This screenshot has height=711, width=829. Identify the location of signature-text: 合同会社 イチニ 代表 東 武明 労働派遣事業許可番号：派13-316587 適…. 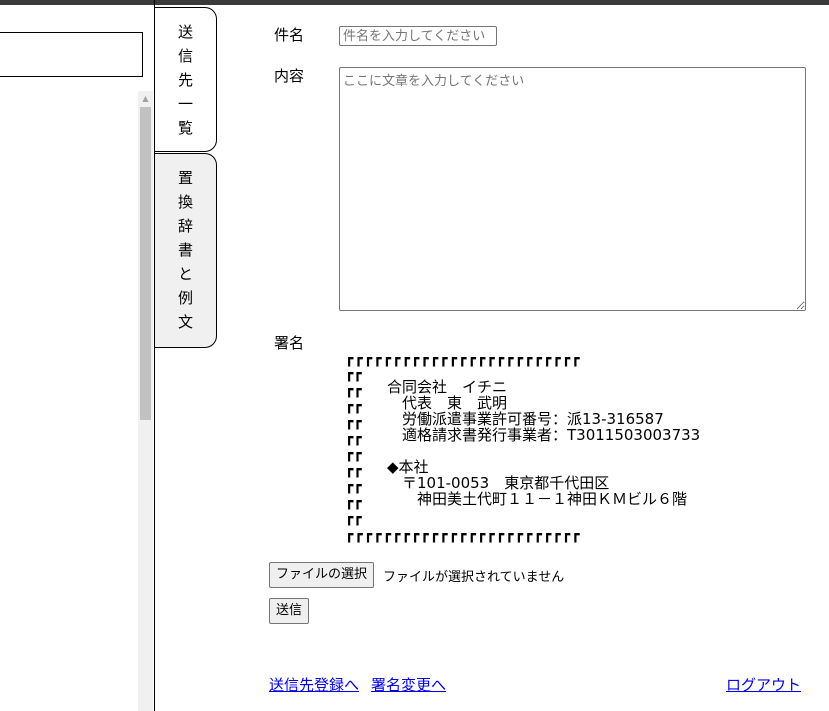
(544, 443).